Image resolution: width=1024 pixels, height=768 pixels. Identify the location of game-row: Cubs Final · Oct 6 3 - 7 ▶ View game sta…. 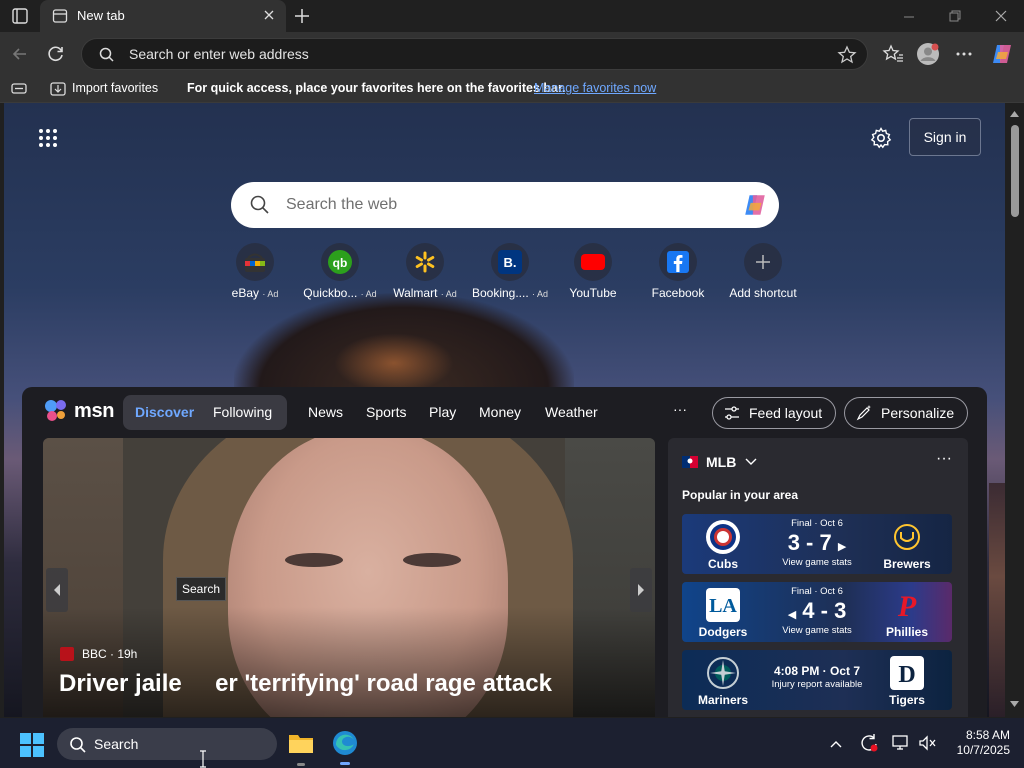
(817, 544).